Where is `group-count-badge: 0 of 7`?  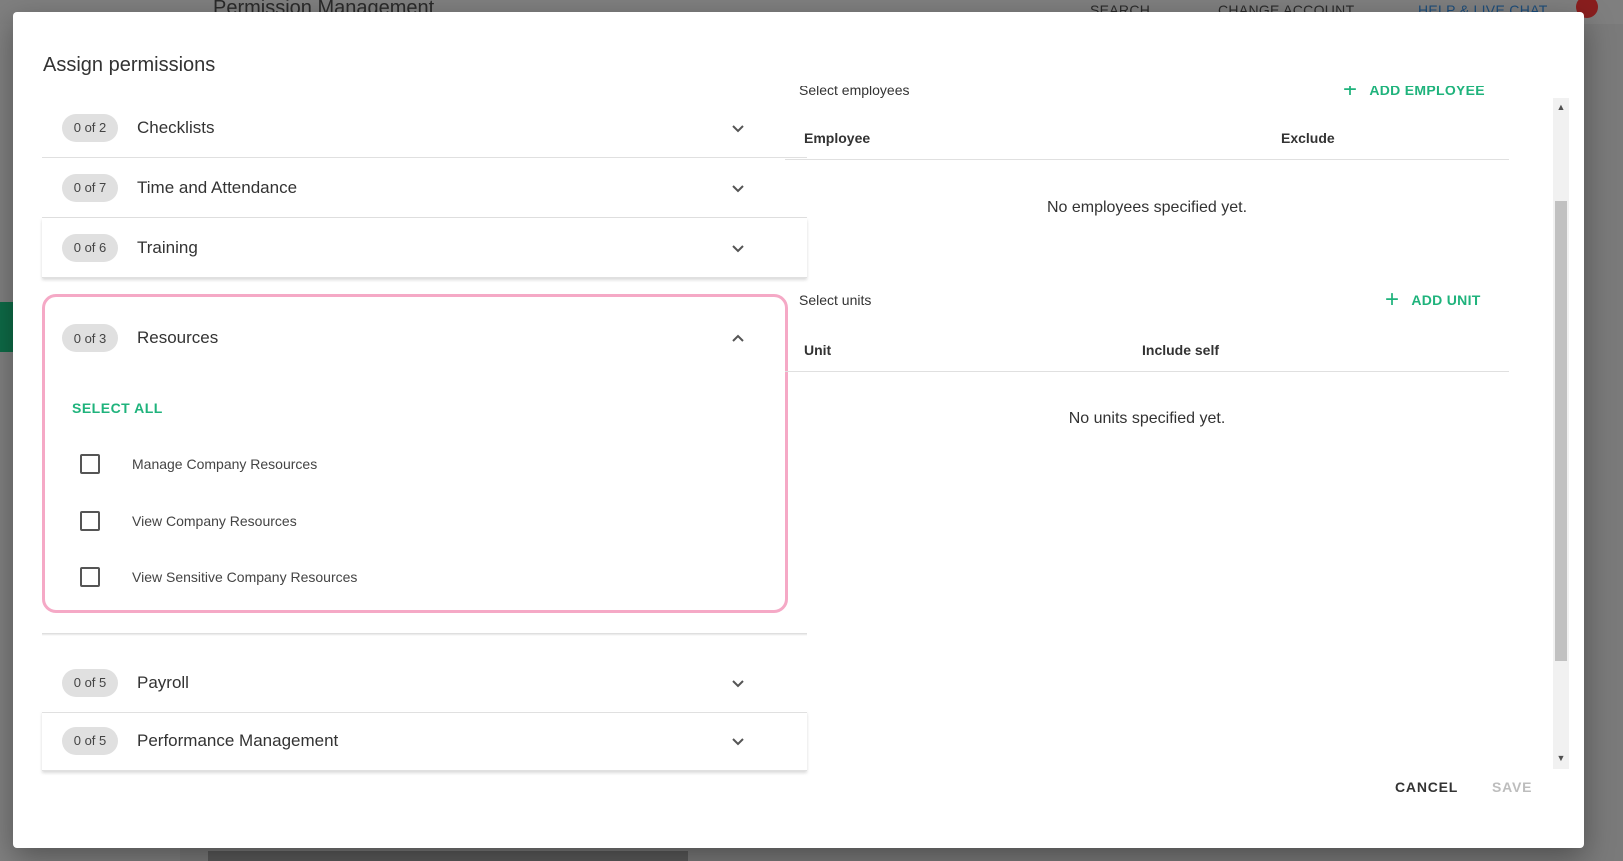
group-count-badge: 0 of 7 is located at coordinates (90, 187).